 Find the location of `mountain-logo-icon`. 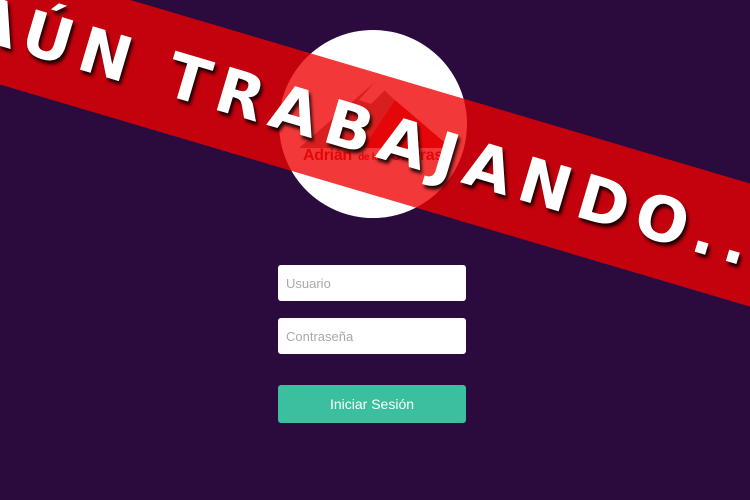

mountain-logo-icon is located at coordinates (375, 115).